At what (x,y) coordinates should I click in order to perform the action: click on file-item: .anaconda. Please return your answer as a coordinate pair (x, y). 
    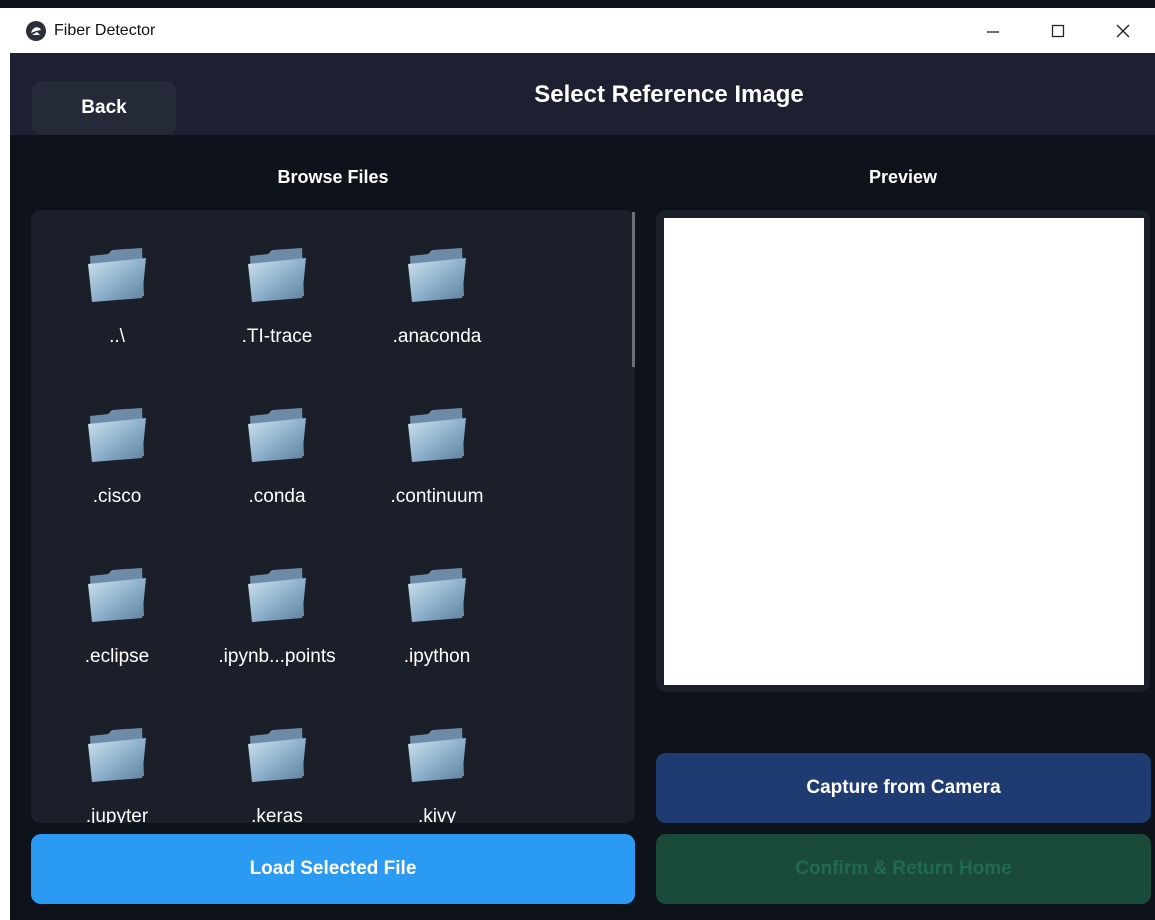
    Looking at the image, I should click on (437, 316).